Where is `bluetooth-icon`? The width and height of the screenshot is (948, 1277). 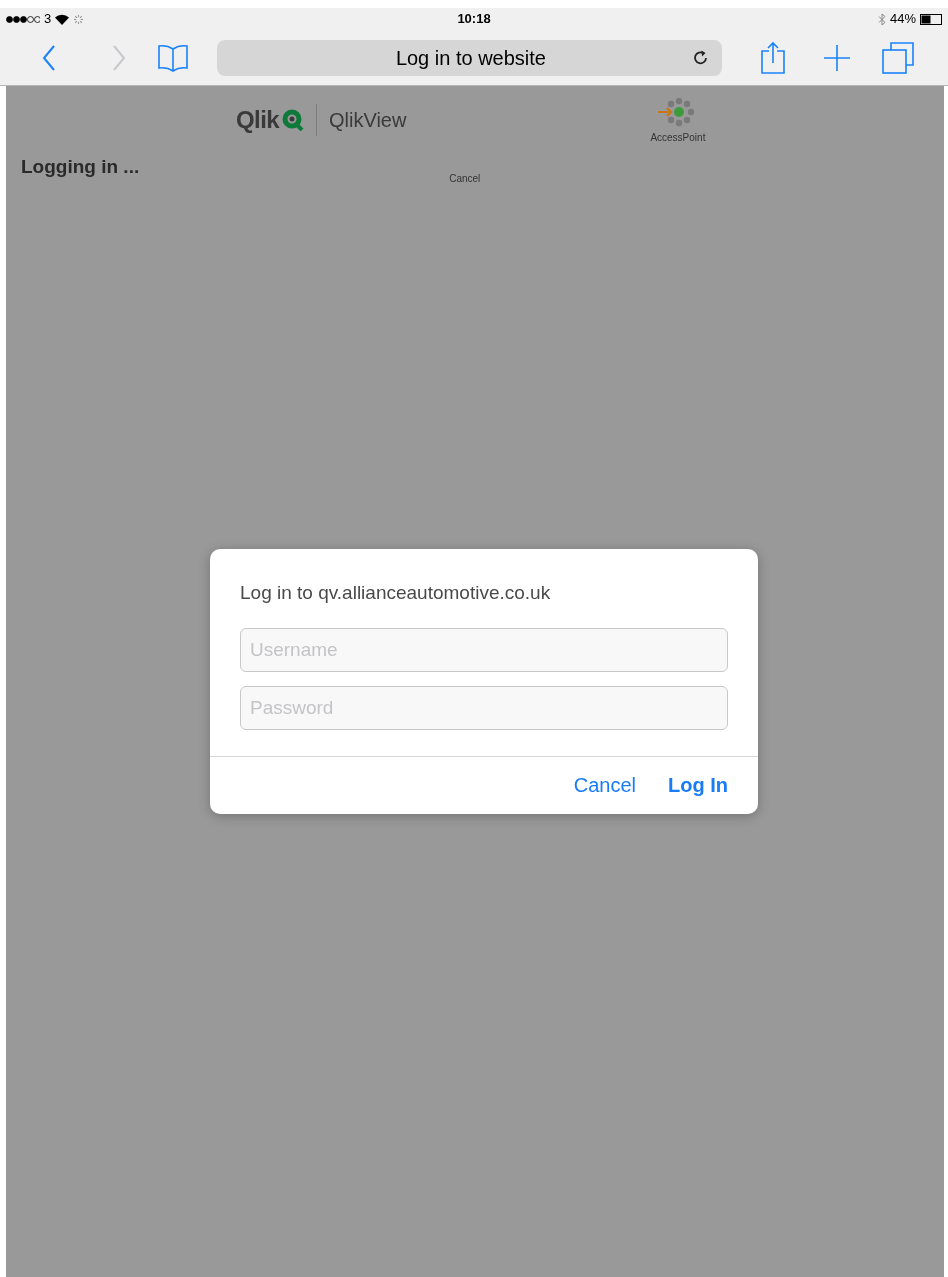
bluetooth-icon is located at coordinates (881, 19).